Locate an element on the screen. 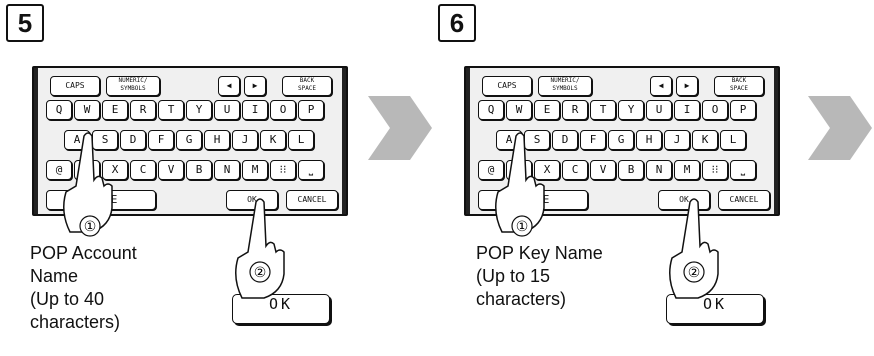  caption-line: Name is located at coordinates (54, 276).